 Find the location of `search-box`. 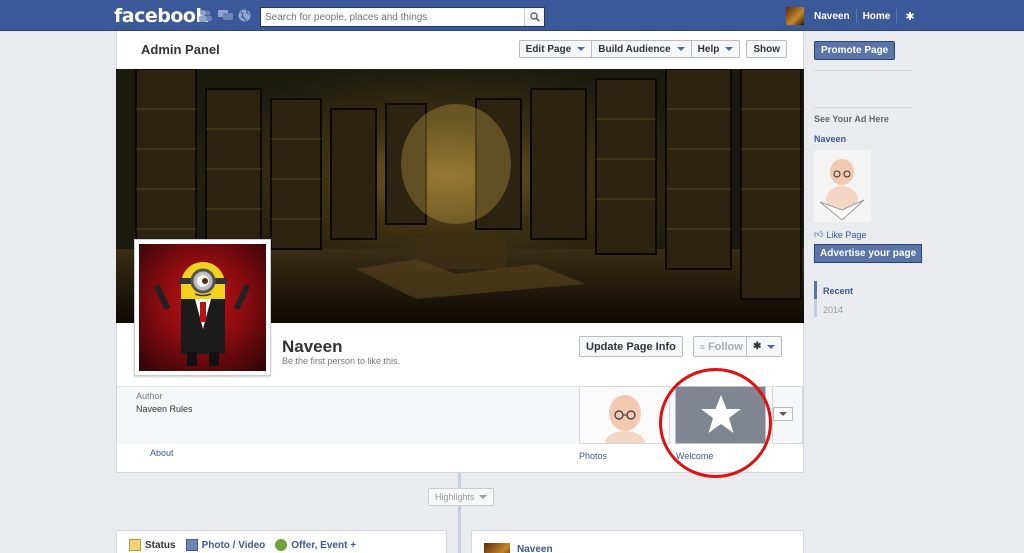

search-box is located at coordinates (402, 17).